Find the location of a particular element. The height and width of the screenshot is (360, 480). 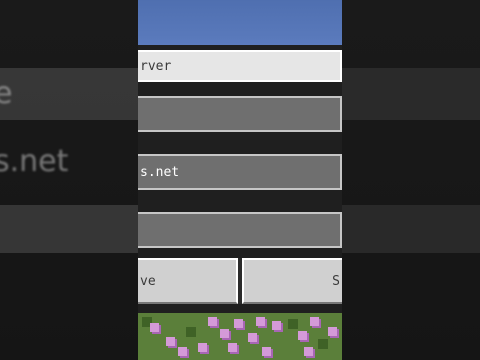

cancel-button-label: S is located at coordinates (336, 281).